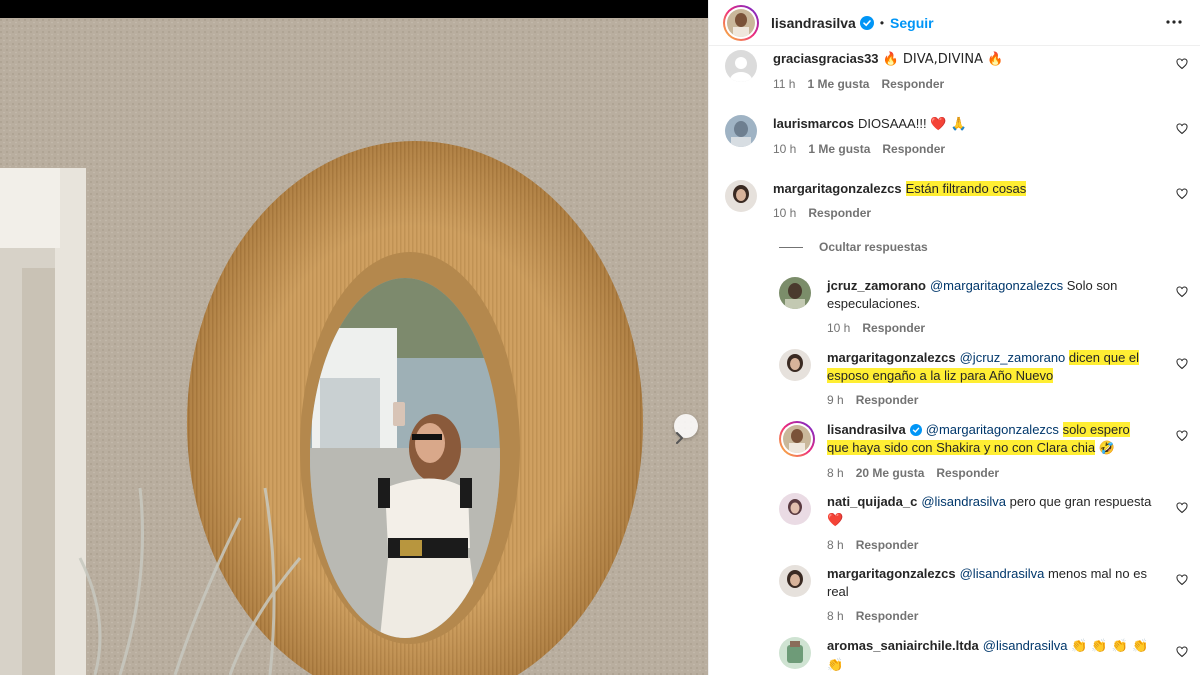  Describe the element at coordinates (835, 400) in the screenshot. I see `reply-time: 9 h` at that location.